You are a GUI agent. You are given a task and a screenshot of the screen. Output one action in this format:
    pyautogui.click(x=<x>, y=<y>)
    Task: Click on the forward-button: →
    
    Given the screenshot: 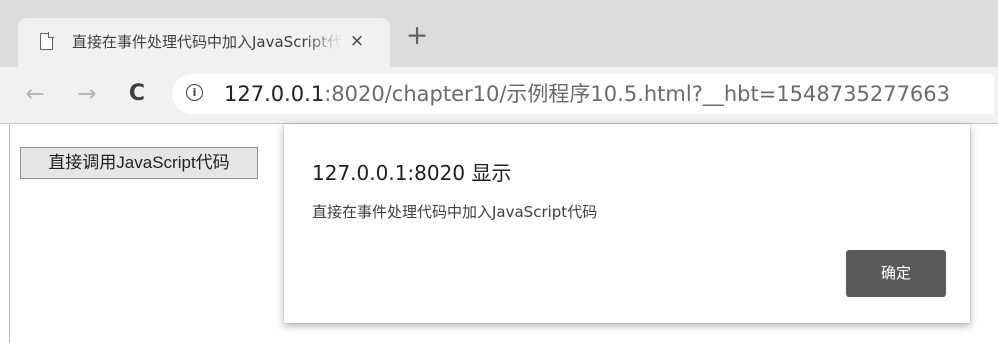 What is the action you would take?
    pyautogui.click(x=87, y=94)
    